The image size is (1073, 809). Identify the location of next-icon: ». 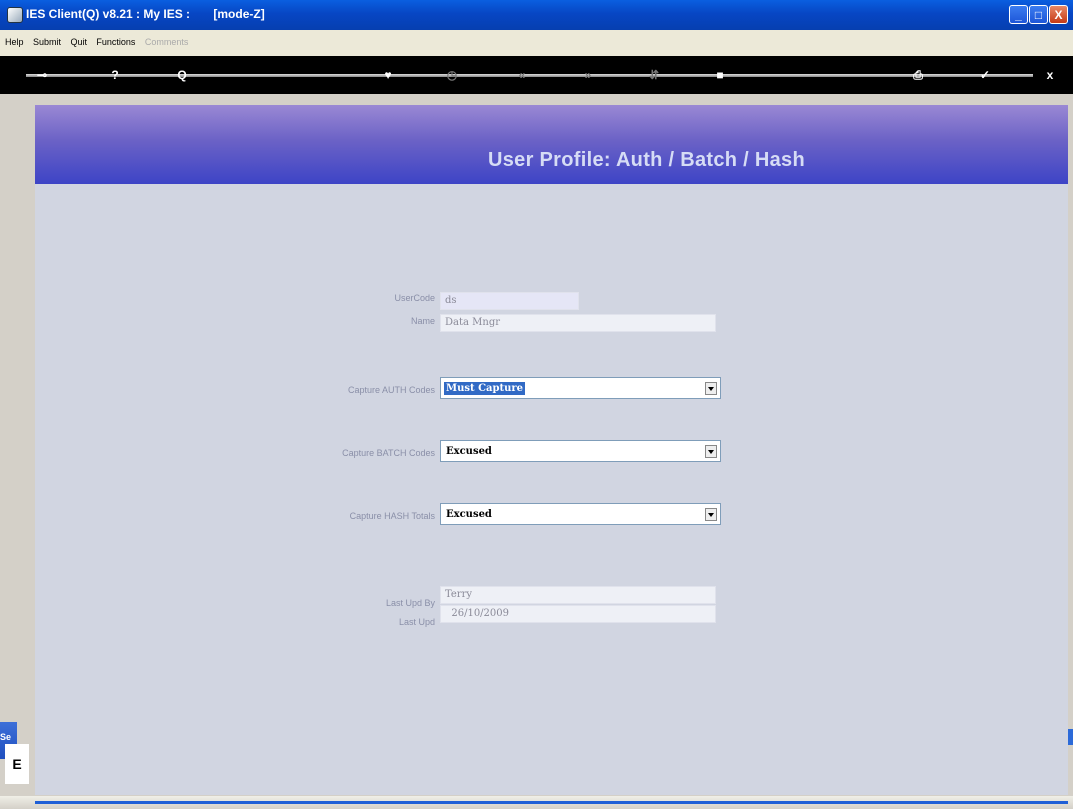
(588, 75).